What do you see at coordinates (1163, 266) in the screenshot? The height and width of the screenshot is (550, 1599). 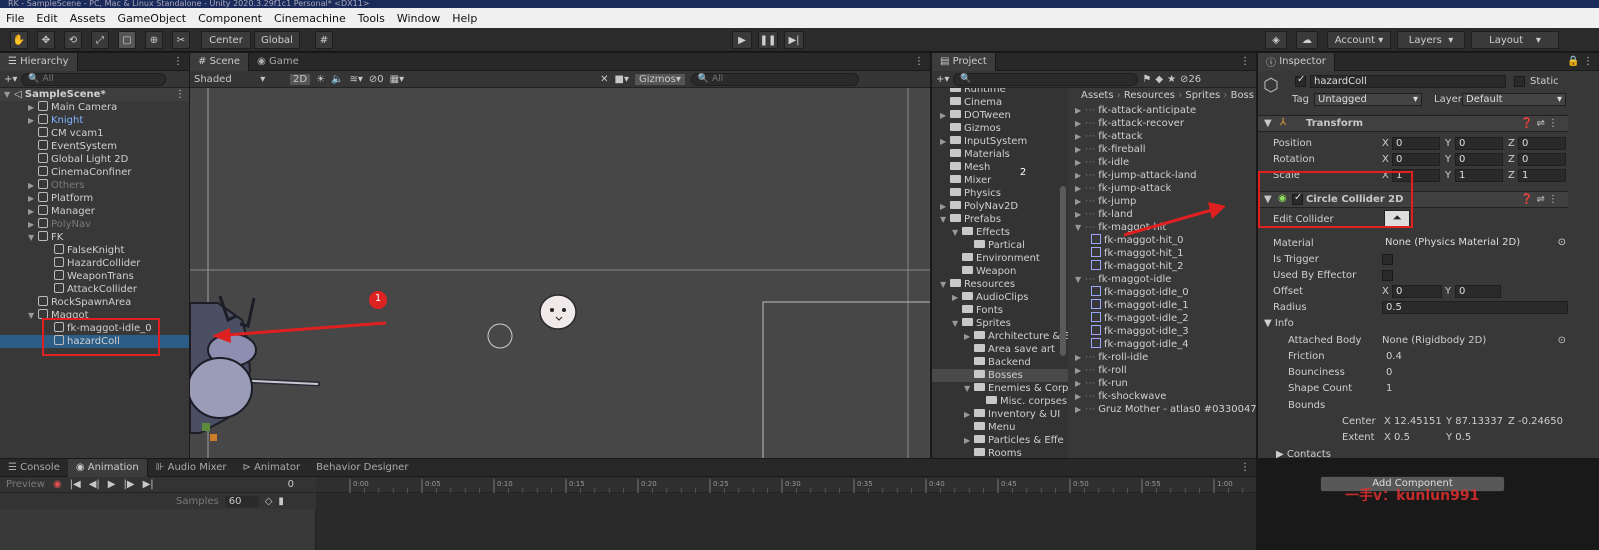 I see `asset-item: fk-maggot-hit_2` at bounding box center [1163, 266].